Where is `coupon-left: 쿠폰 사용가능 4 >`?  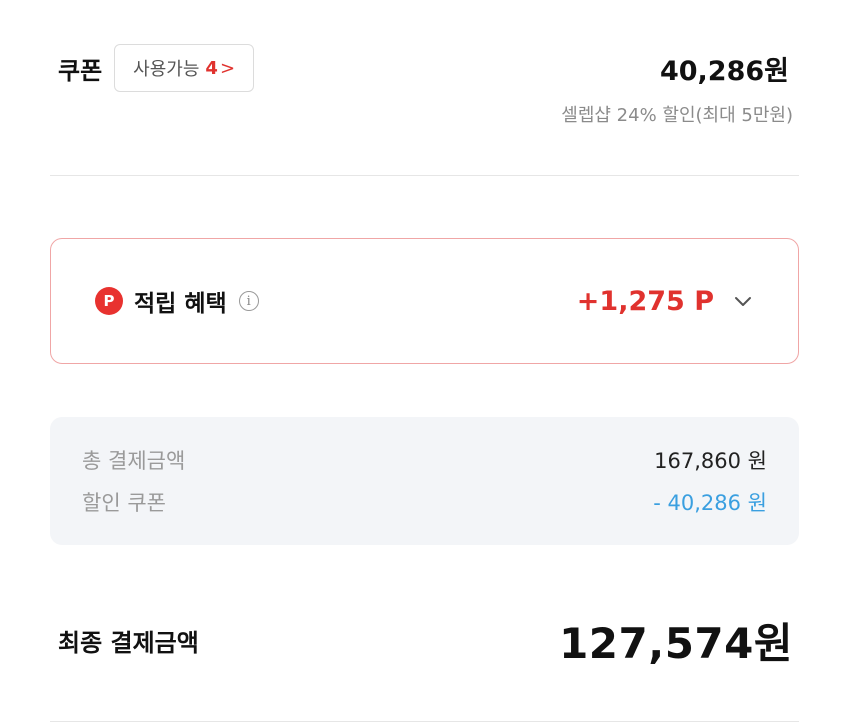 coupon-left: 쿠폰 사용가능 4 > is located at coordinates (152, 68).